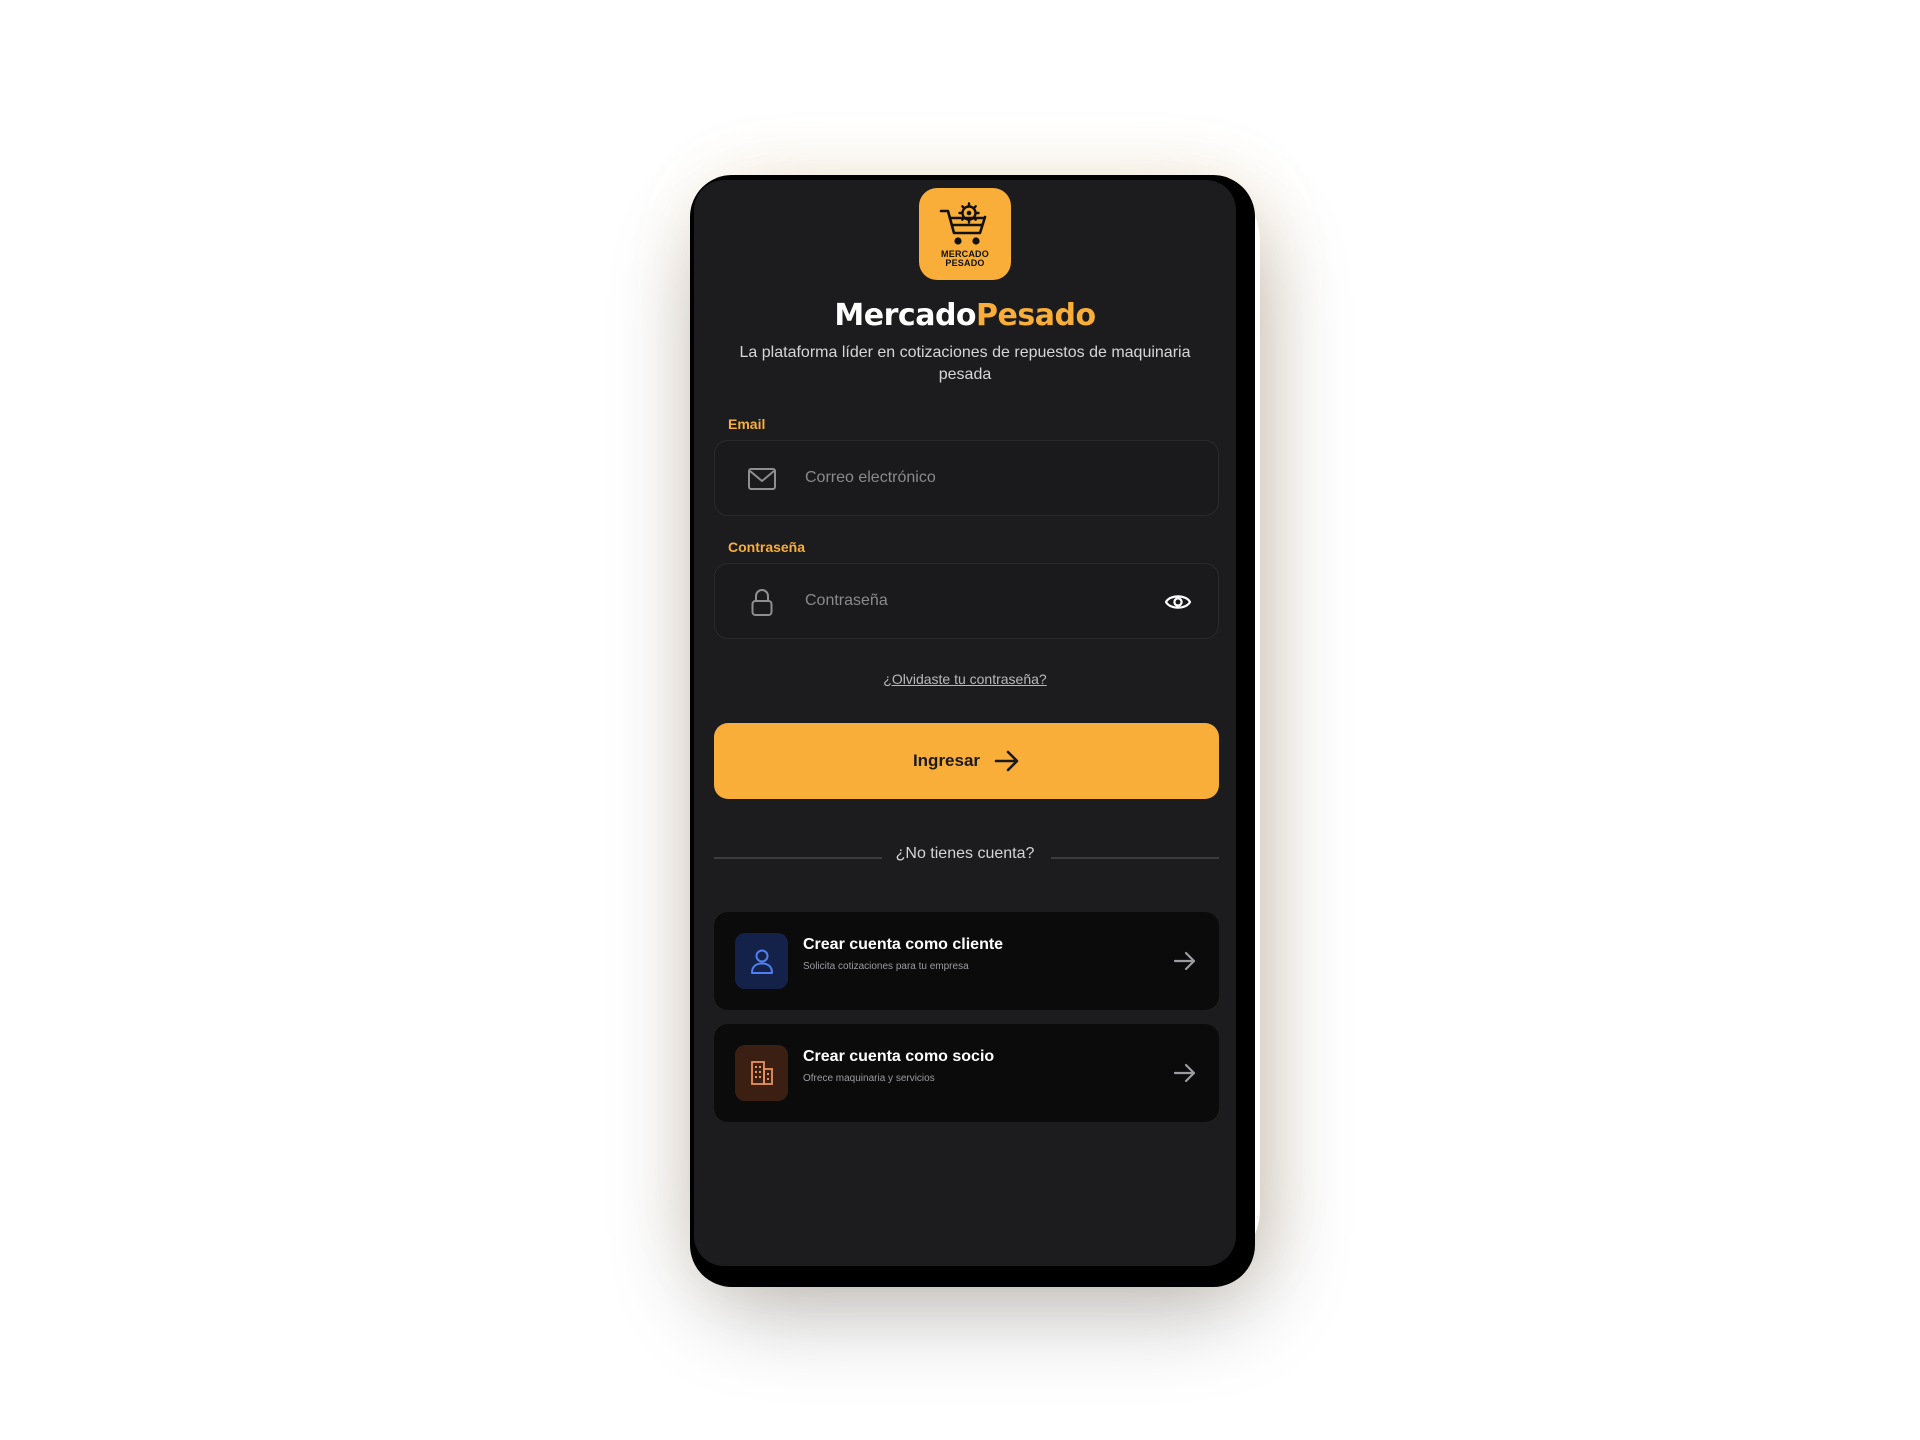 This screenshot has width=1920, height=1440. Describe the element at coordinates (869, 1078) in the screenshot. I see `partner-card-subtitle: Ofrece maquinaria y servicios` at that location.